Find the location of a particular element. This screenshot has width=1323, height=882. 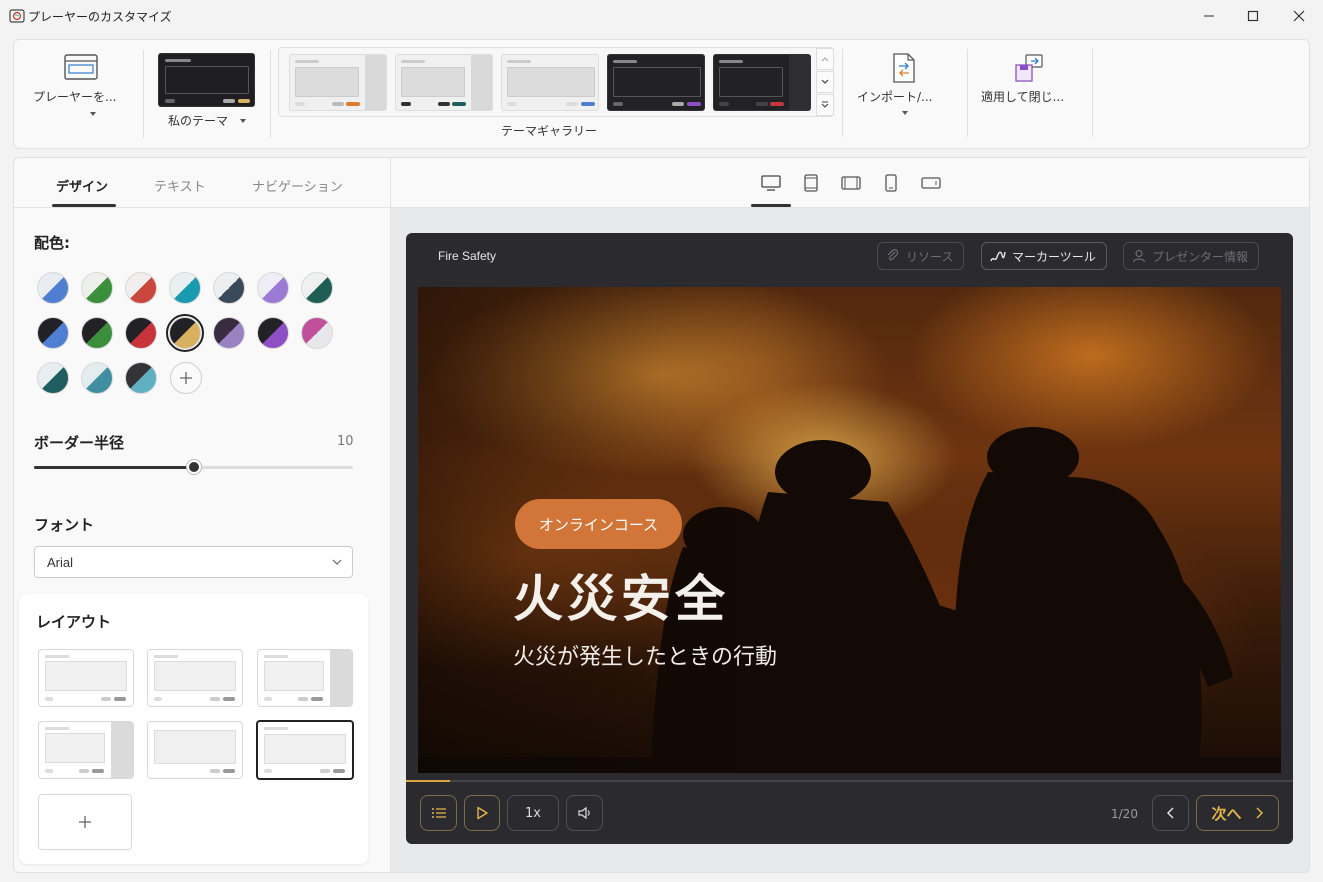

menu-button is located at coordinates (438, 813).